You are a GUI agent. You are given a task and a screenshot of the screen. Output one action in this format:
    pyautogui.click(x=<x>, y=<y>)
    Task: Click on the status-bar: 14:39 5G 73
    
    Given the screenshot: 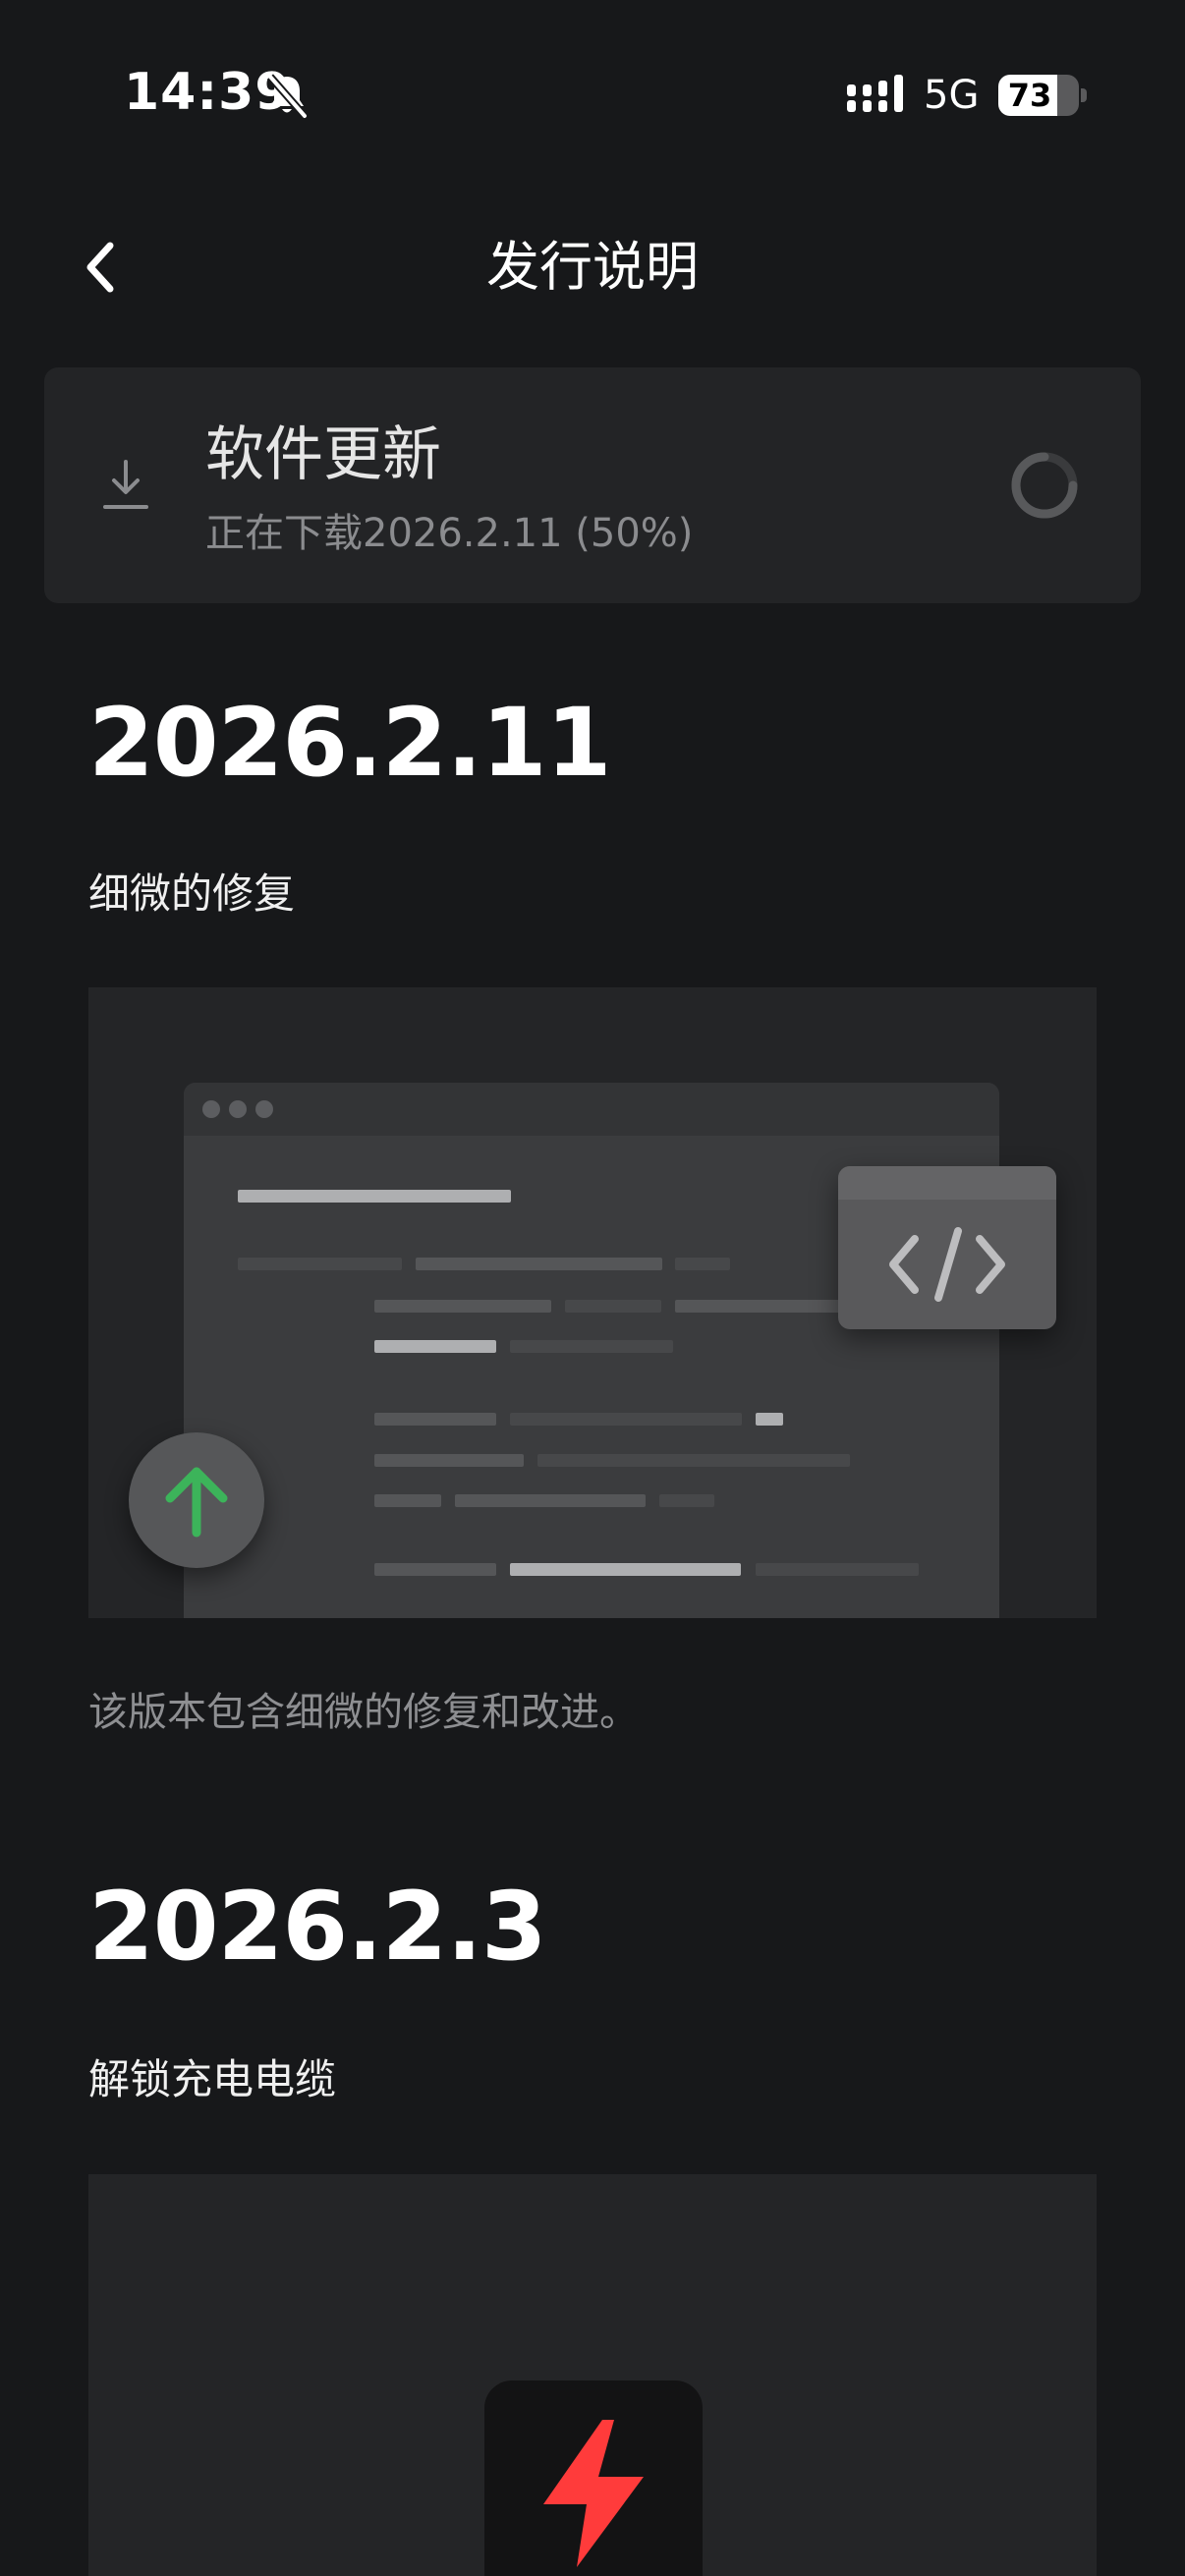 What is the action you would take?
    pyautogui.click(x=592, y=93)
    